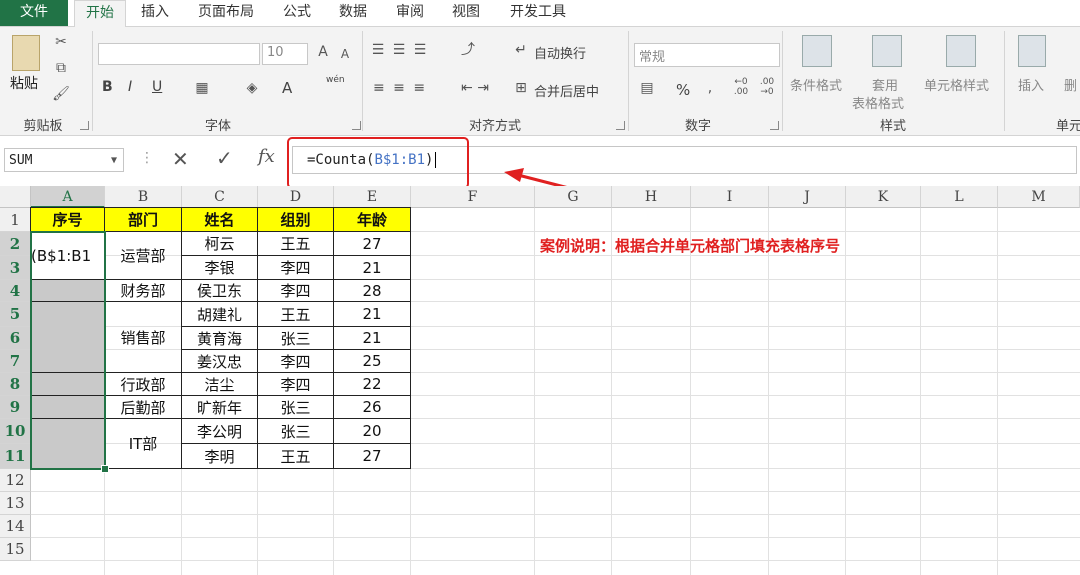 The width and height of the screenshot is (1080, 575). Describe the element at coordinates (296, 197) in the screenshot. I see `column-header-d: D` at that location.